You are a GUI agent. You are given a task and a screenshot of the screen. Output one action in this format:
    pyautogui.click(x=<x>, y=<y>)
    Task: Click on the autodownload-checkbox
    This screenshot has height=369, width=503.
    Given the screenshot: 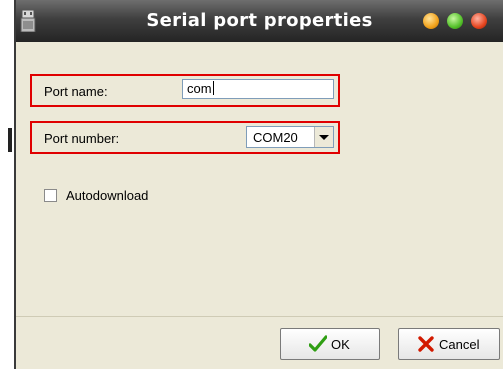 What is the action you would take?
    pyautogui.click(x=50, y=195)
    